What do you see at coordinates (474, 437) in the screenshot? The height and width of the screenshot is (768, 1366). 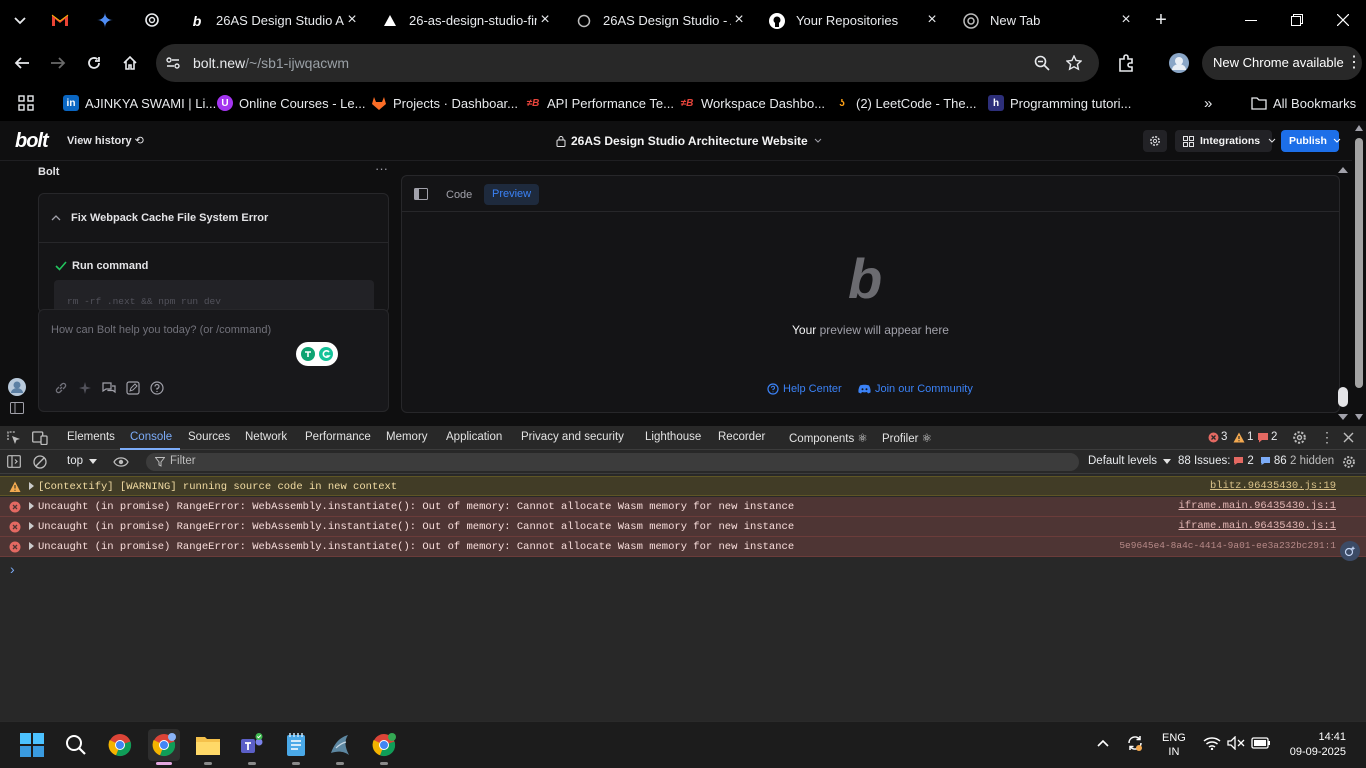 I see `devtools-tab-application: Application` at bounding box center [474, 437].